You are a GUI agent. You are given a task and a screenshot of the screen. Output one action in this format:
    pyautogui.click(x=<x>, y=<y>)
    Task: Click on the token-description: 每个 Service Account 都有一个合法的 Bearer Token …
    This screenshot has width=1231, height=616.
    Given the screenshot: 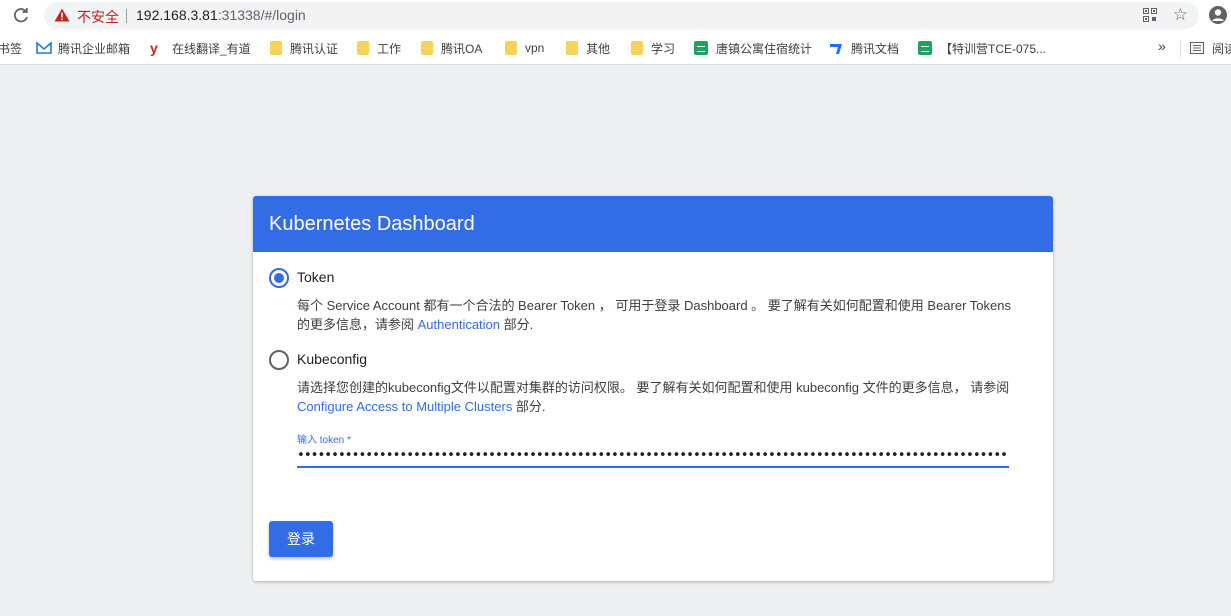 What is the action you would take?
    pyautogui.click(x=656, y=315)
    